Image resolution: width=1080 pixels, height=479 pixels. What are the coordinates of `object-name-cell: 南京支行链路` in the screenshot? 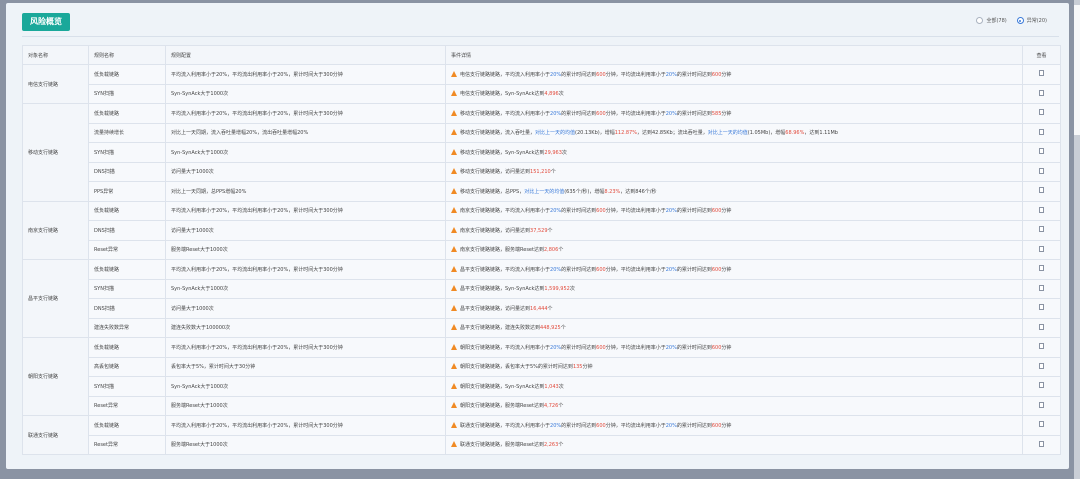 It's located at (55, 230).